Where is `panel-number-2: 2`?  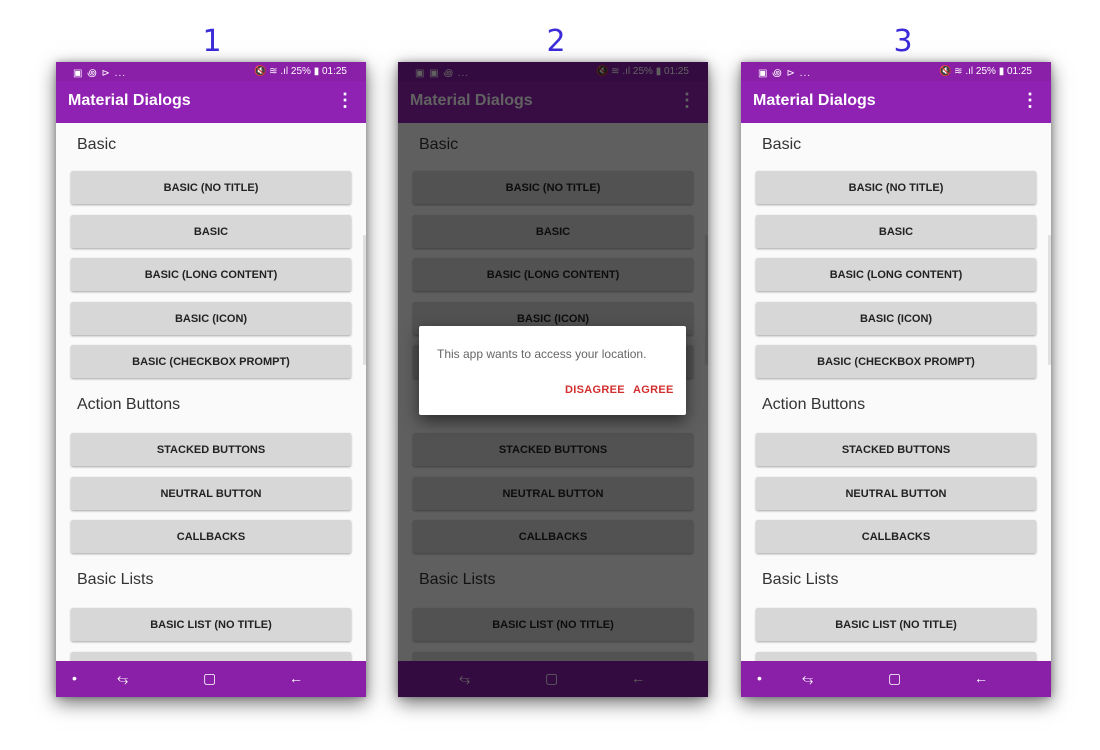 panel-number-2: 2 is located at coordinates (556, 41).